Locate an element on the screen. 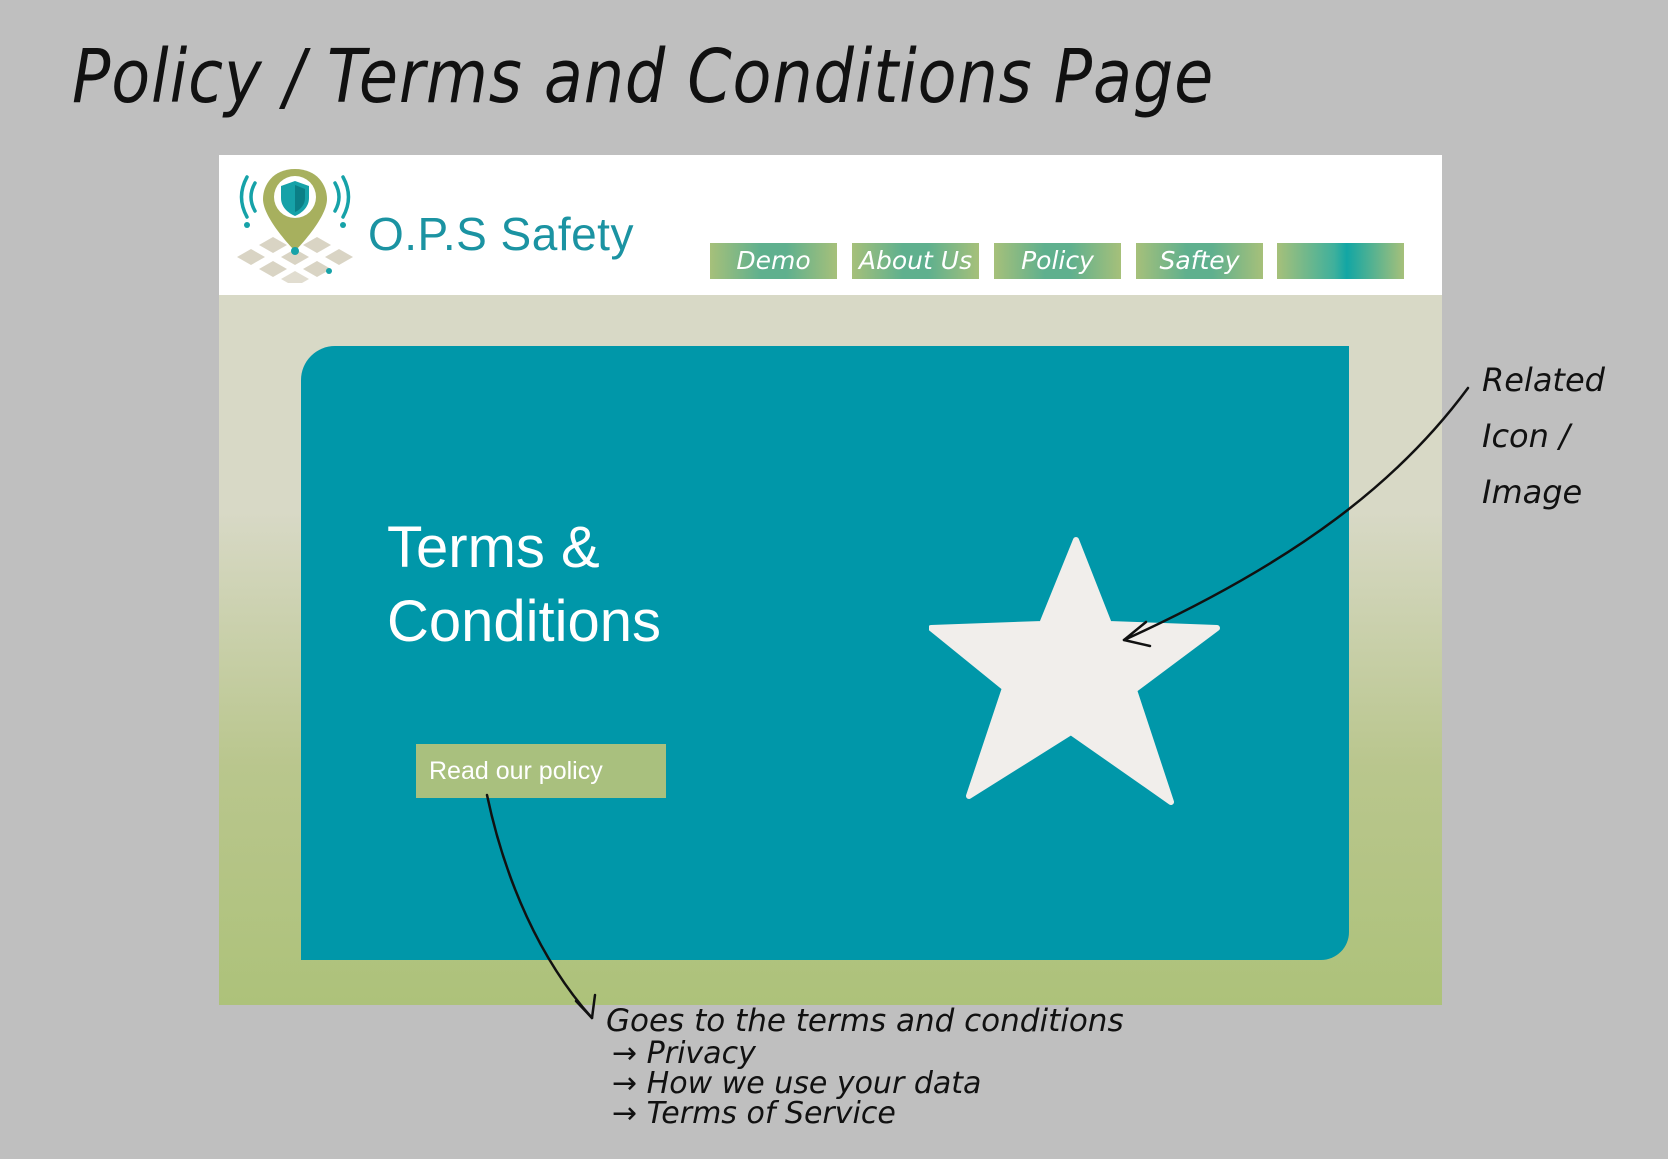 This screenshot has height=1159, width=1668. arrow-to-notes is located at coordinates (539, 906).